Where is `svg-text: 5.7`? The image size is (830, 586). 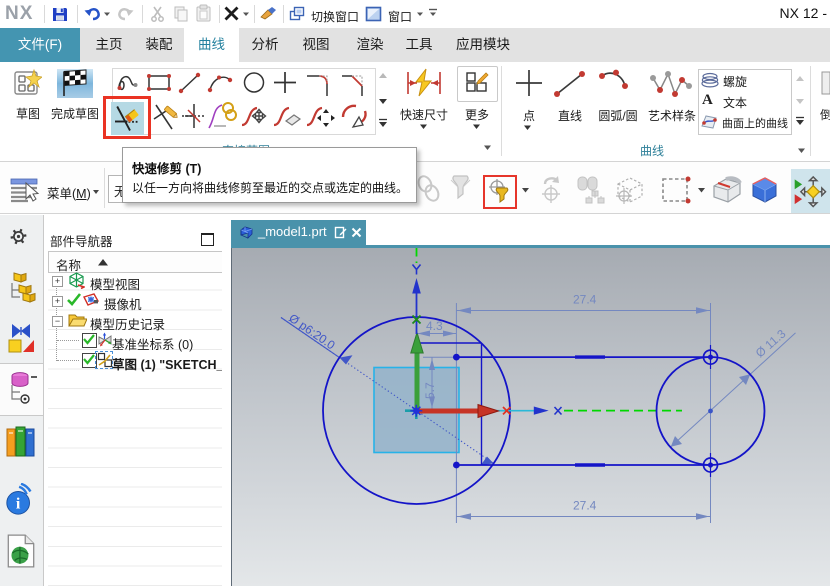
svg-text: 5.7 is located at coordinates (430, 390).